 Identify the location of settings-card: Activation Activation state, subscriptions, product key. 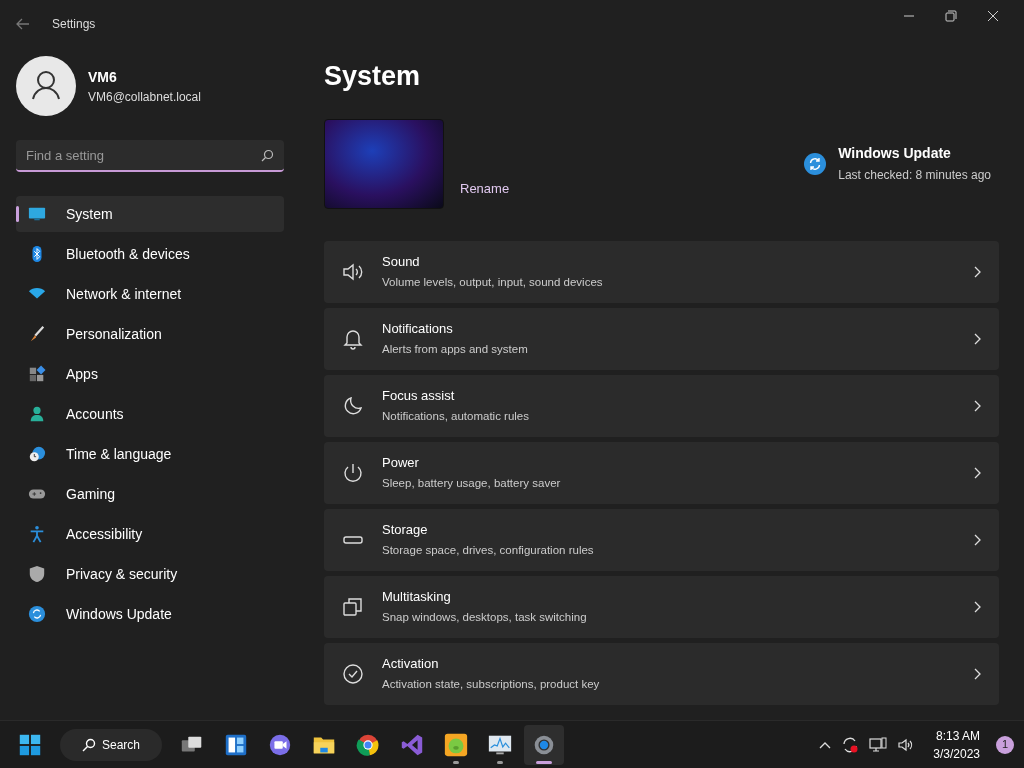
(661, 673).